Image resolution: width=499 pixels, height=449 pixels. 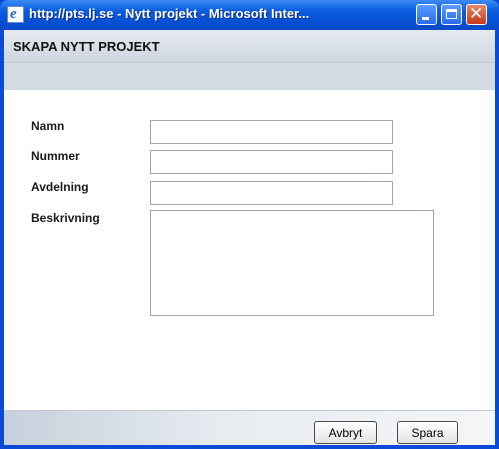 What do you see at coordinates (292, 263) in the screenshot?
I see `description-field` at bounding box center [292, 263].